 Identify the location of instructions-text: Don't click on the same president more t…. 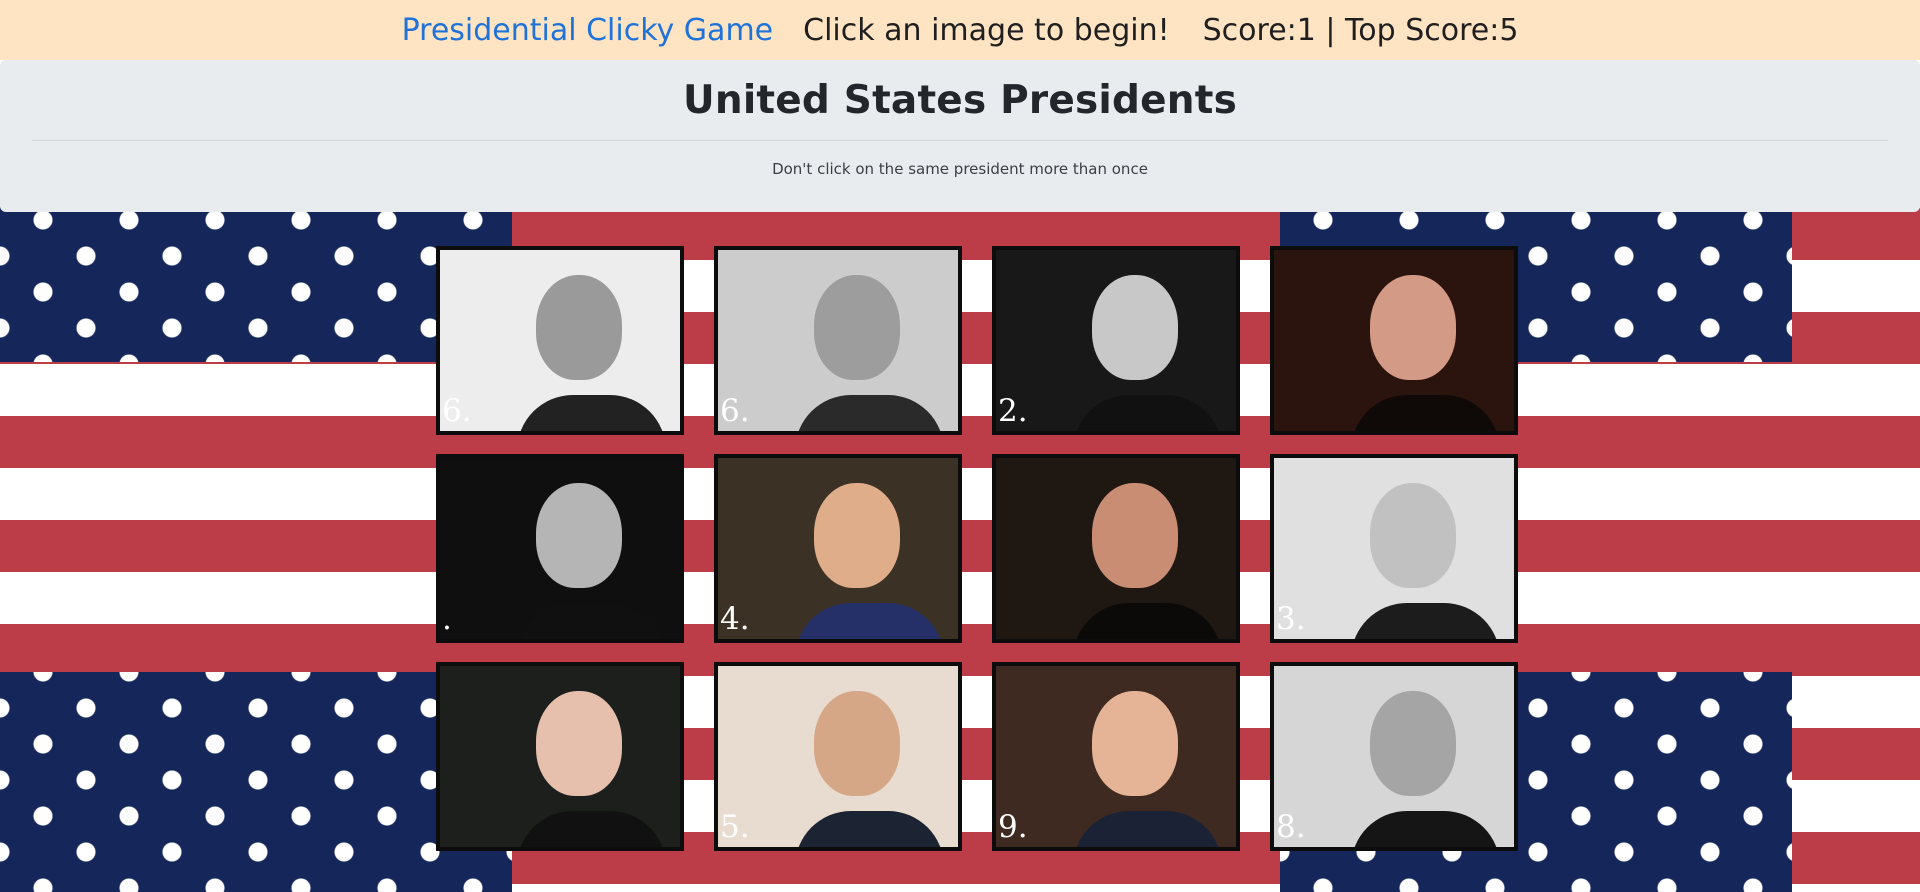
(960, 169).